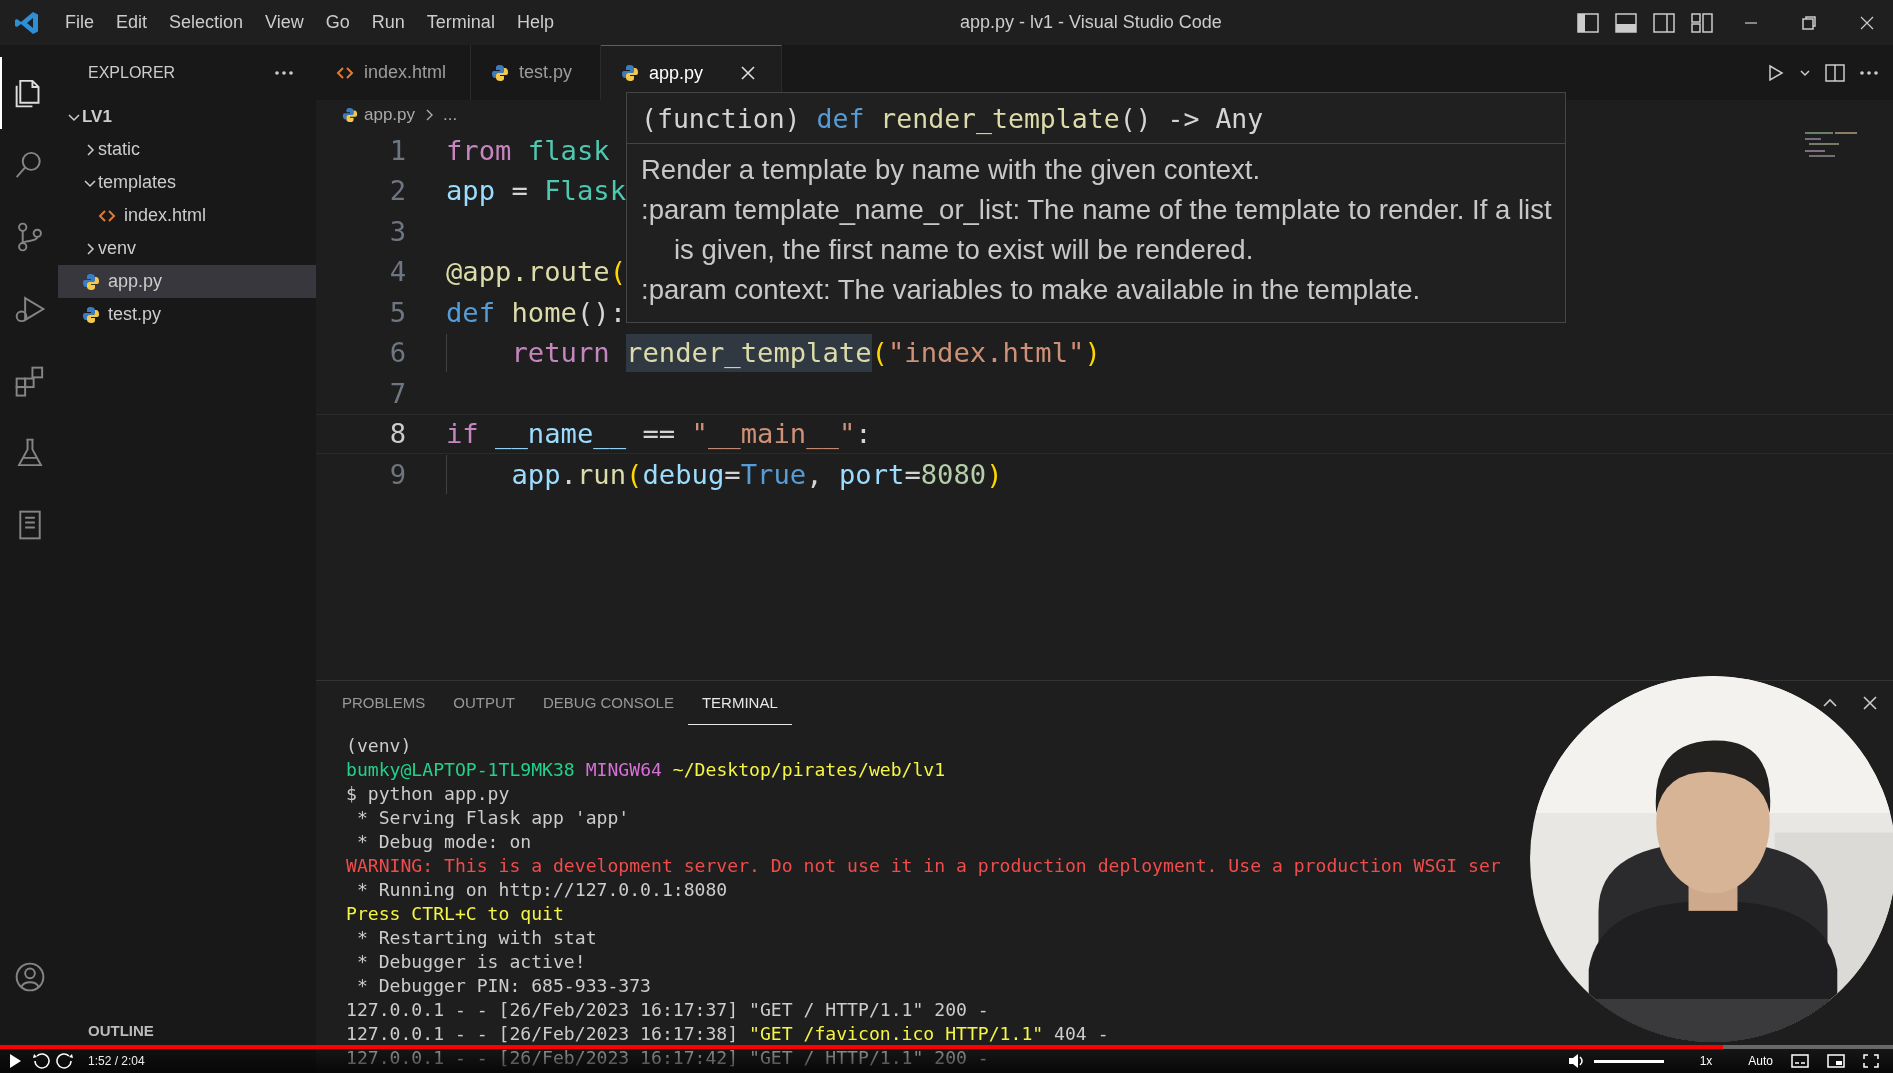  Describe the element at coordinates (397, 393) in the screenshot. I see `line-number: 7` at that location.